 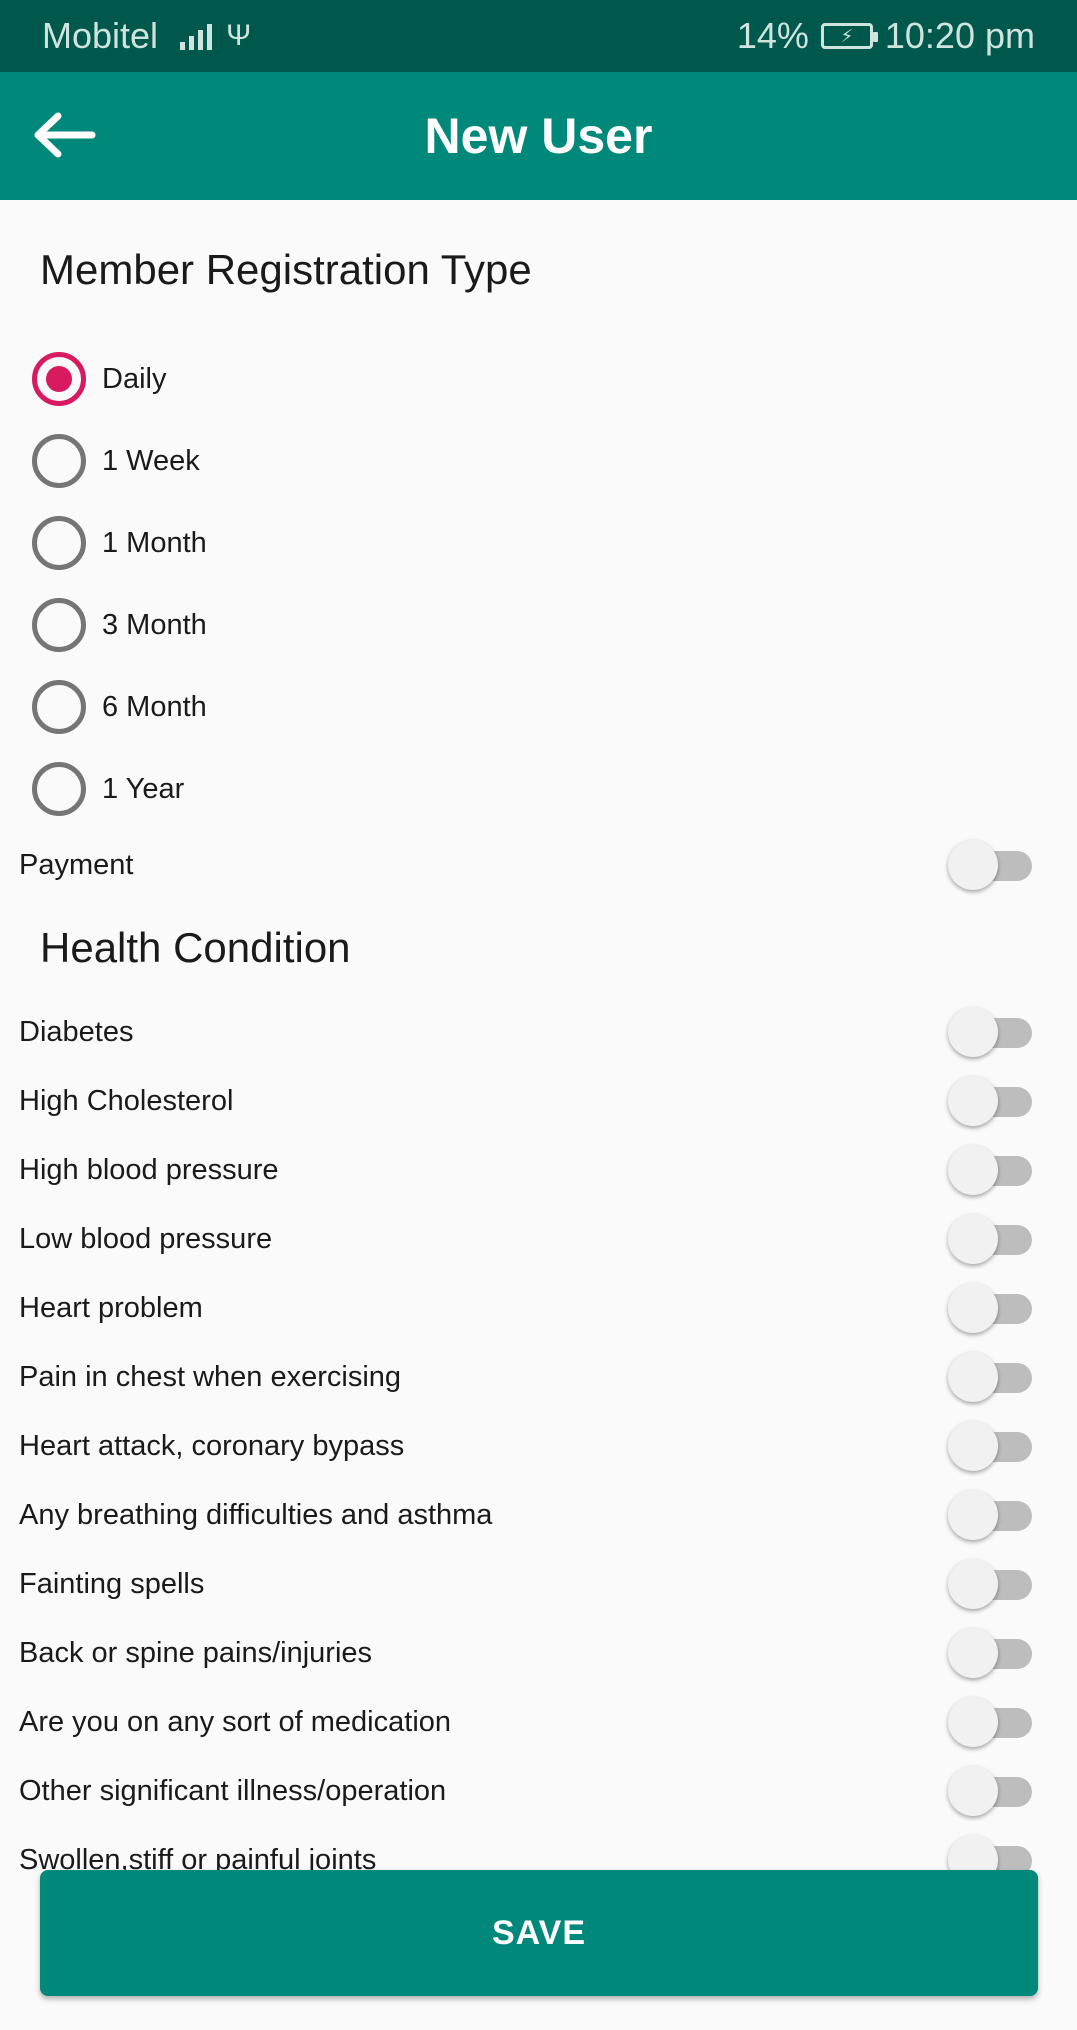 What do you see at coordinates (196, 1652) in the screenshot?
I see `health-condition-label: Back or spine pains/injuries` at bounding box center [196, 1652].